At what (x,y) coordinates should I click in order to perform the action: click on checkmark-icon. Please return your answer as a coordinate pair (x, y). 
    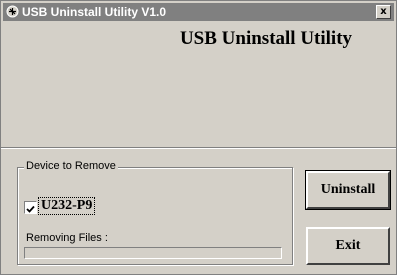
    Looking at the image, I should click on (30, 209).